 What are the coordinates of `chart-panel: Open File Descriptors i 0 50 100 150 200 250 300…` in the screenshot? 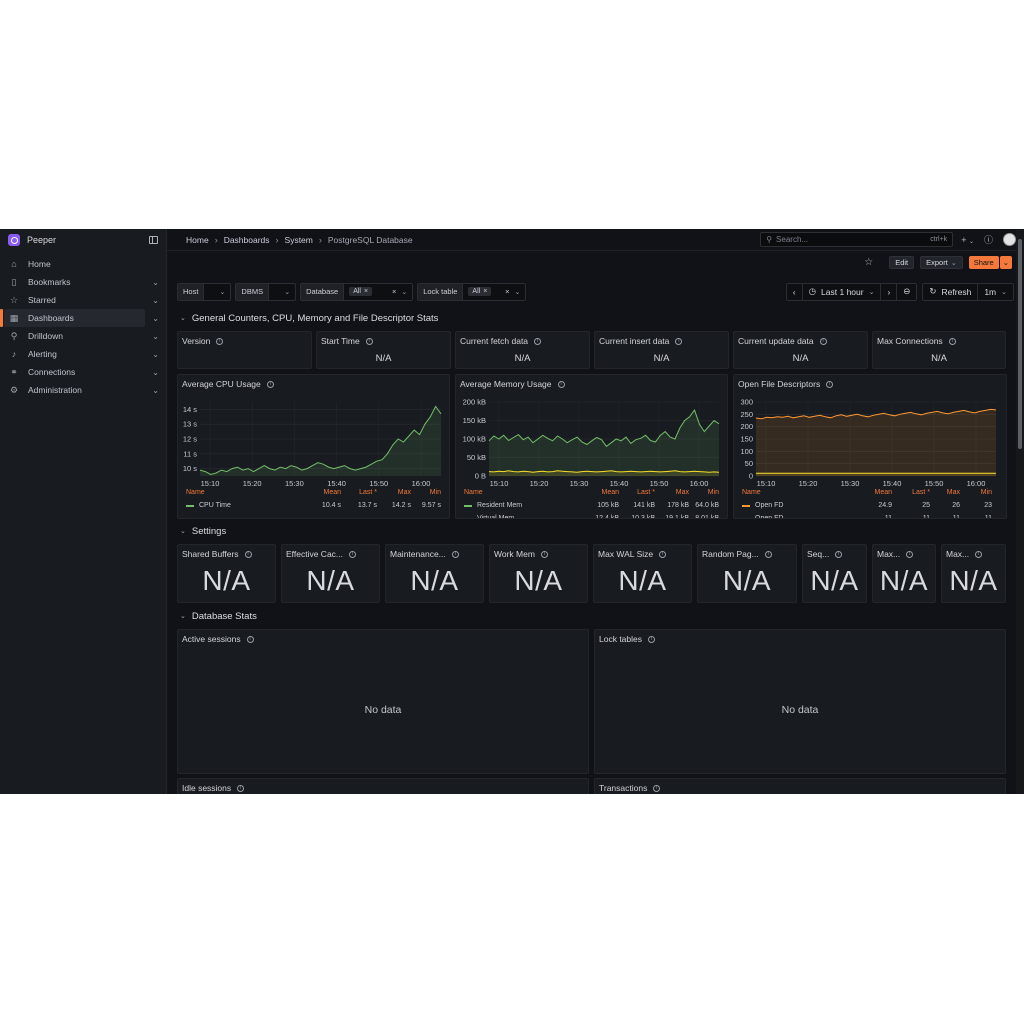 It's located at (870, 446).